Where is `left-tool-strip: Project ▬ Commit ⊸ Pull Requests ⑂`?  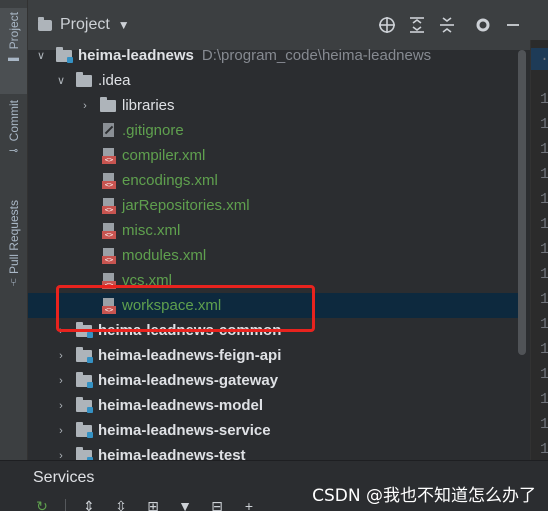 left-tool-strip: Project ▬ Commit ⊸ Pull Requests ⑂ is located at coordinates (14, 230).